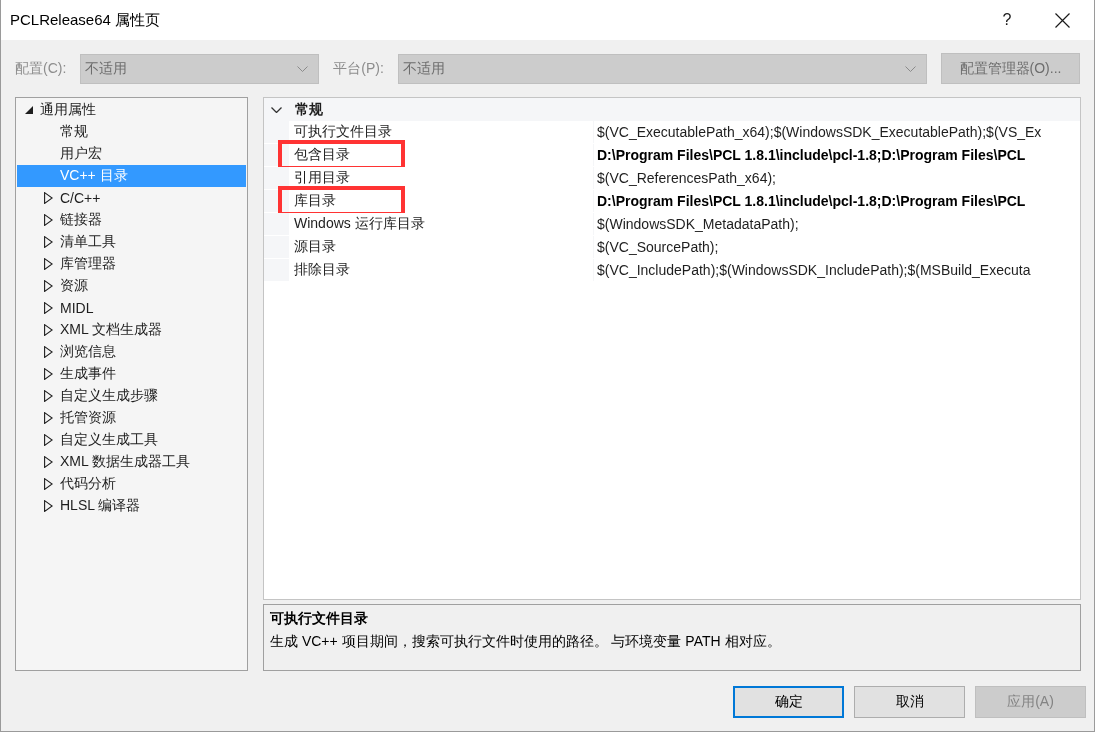 Image resolution: width=1095 pixels, height=732 pixels. Describe the element at coordinates (788, 702) in the screenshot. I see `dialog-button: 确定` at that location.